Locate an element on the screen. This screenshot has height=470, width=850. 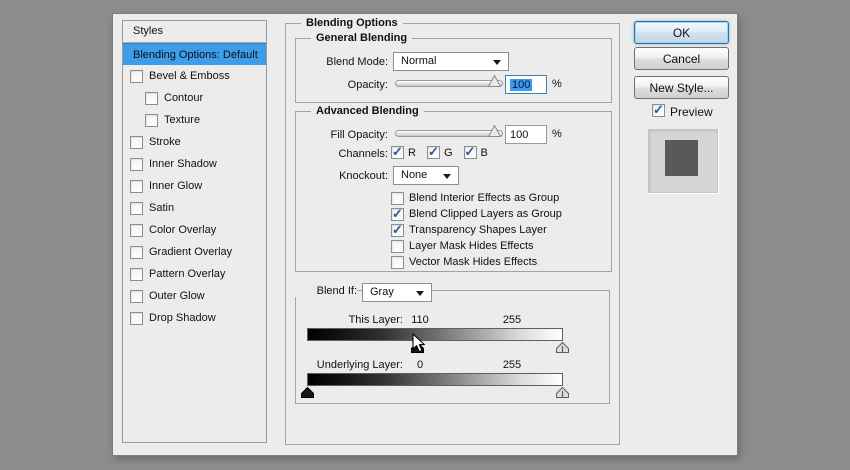
fill-opacity-label: Fill Opacity: is located at coordinates (359, 135).